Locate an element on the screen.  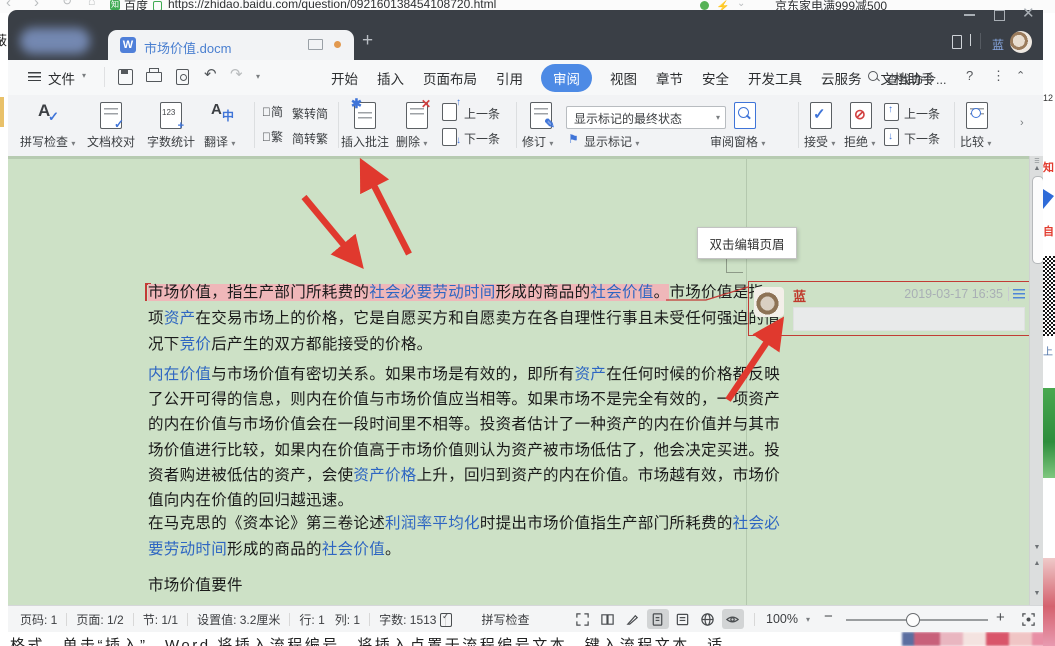
prev-change-button: 上一条 is located at coordinates (922, 113).